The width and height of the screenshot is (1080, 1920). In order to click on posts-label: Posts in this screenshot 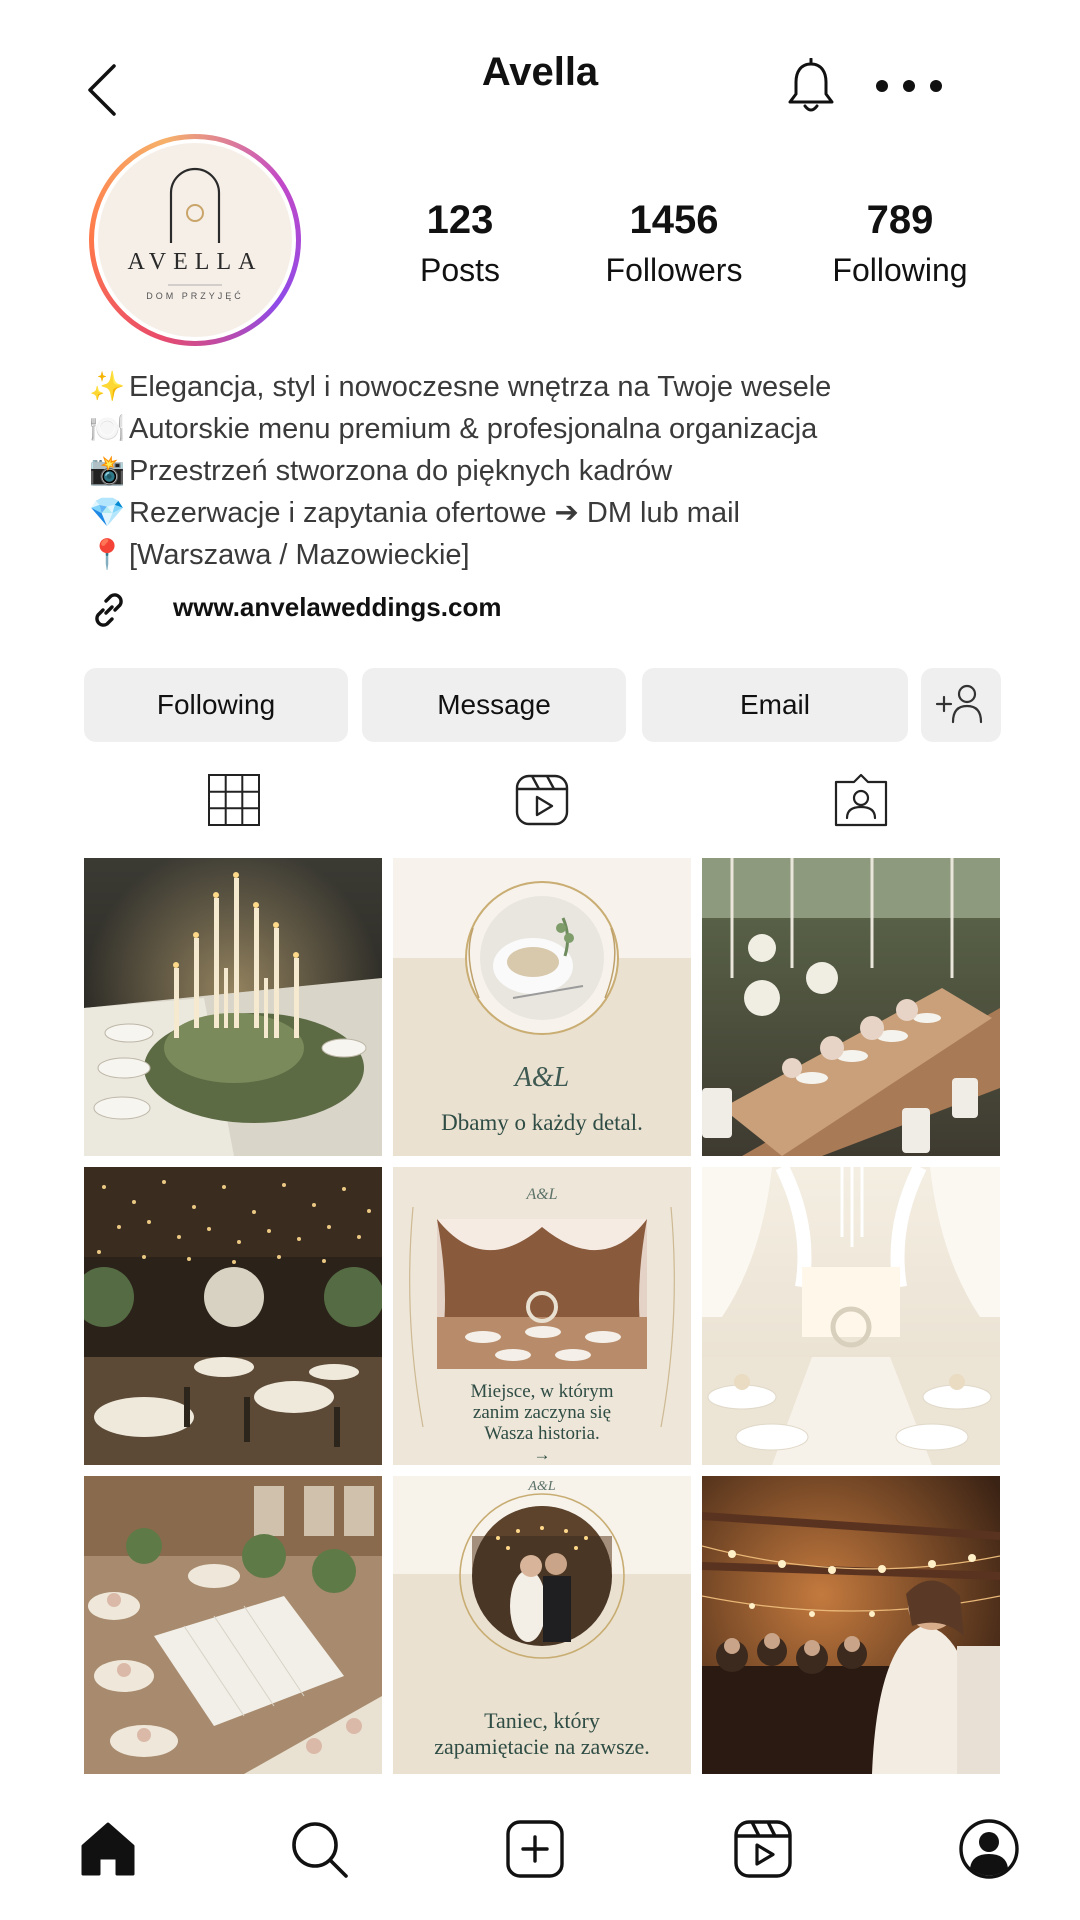, I will do `click(460, 270)`.